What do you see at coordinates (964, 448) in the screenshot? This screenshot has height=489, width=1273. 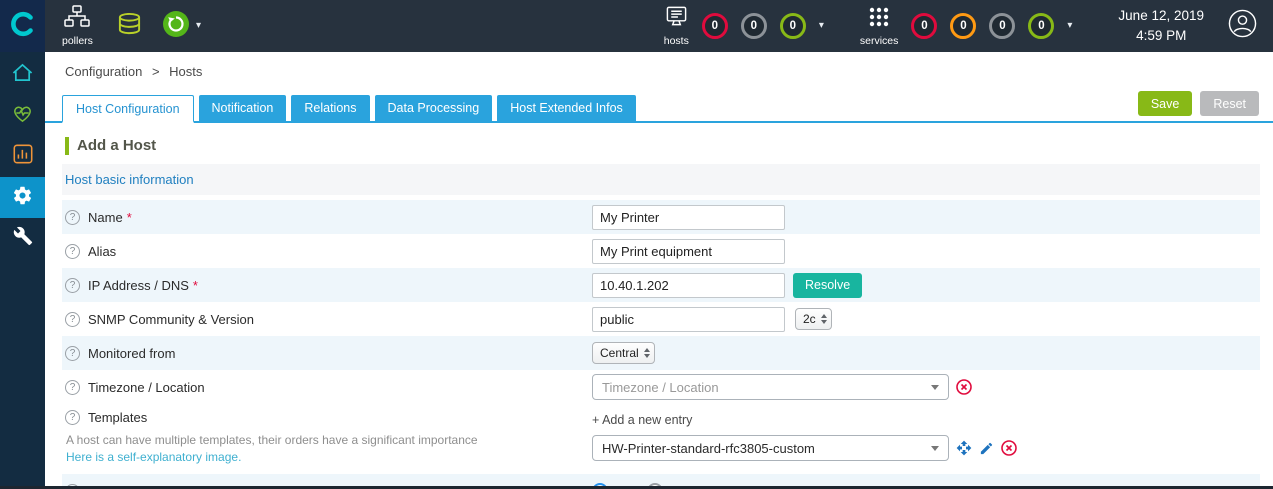 I see `template-move-button` at bounding box center [964, 448].